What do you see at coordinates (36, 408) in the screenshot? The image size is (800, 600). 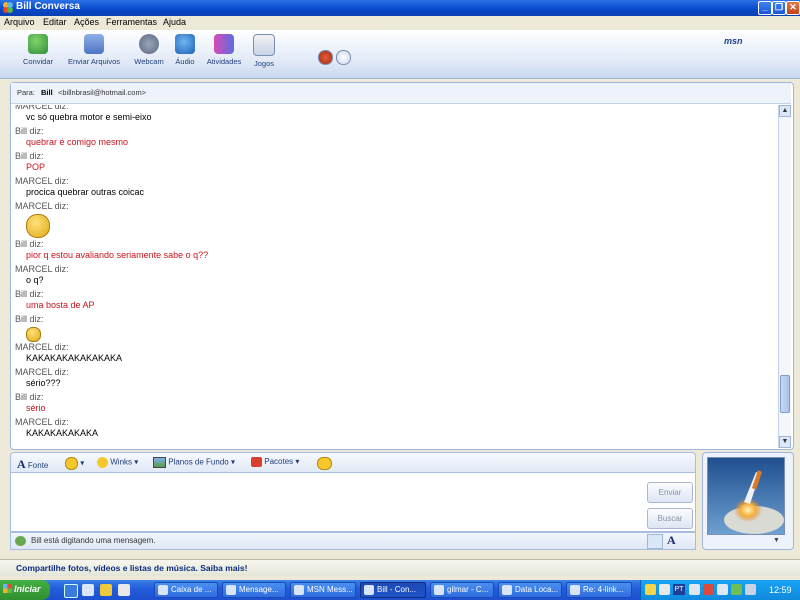 I see `message-text: sério` at bounding box center [36, 408].